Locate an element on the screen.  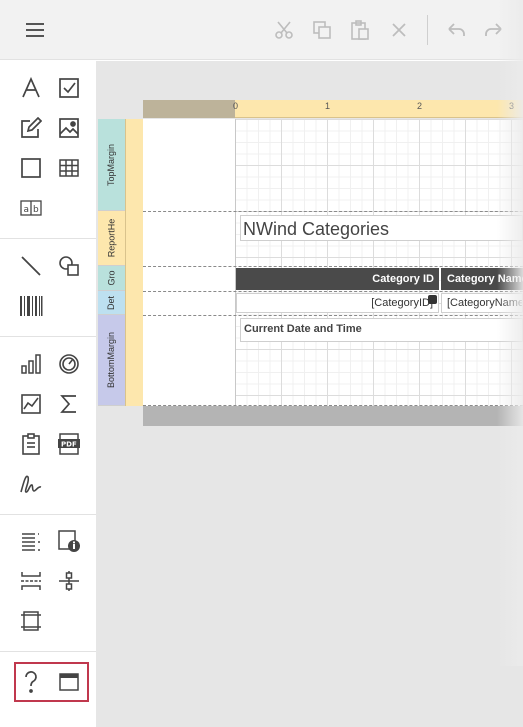
pencil-edit-icon is located at coordinates (31, 128).